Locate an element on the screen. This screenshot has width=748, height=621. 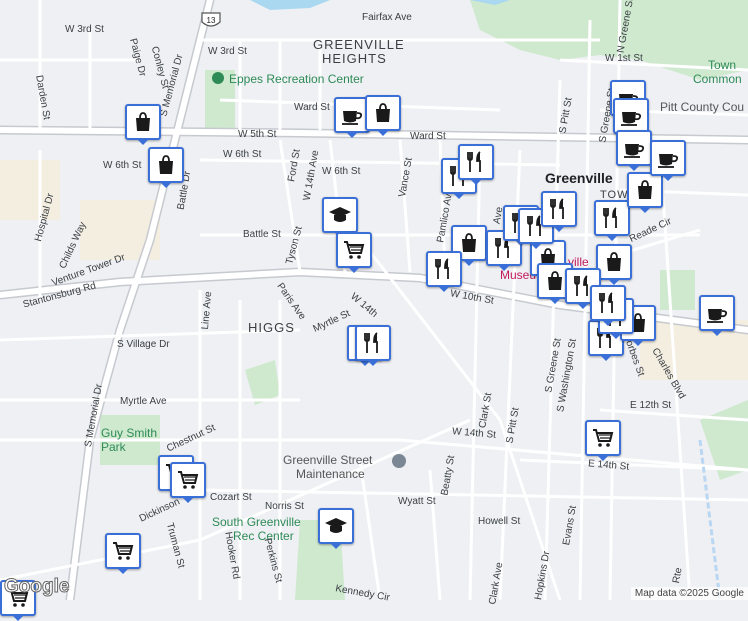
place-label: Guy Smith is located at coordinates (129, 433).